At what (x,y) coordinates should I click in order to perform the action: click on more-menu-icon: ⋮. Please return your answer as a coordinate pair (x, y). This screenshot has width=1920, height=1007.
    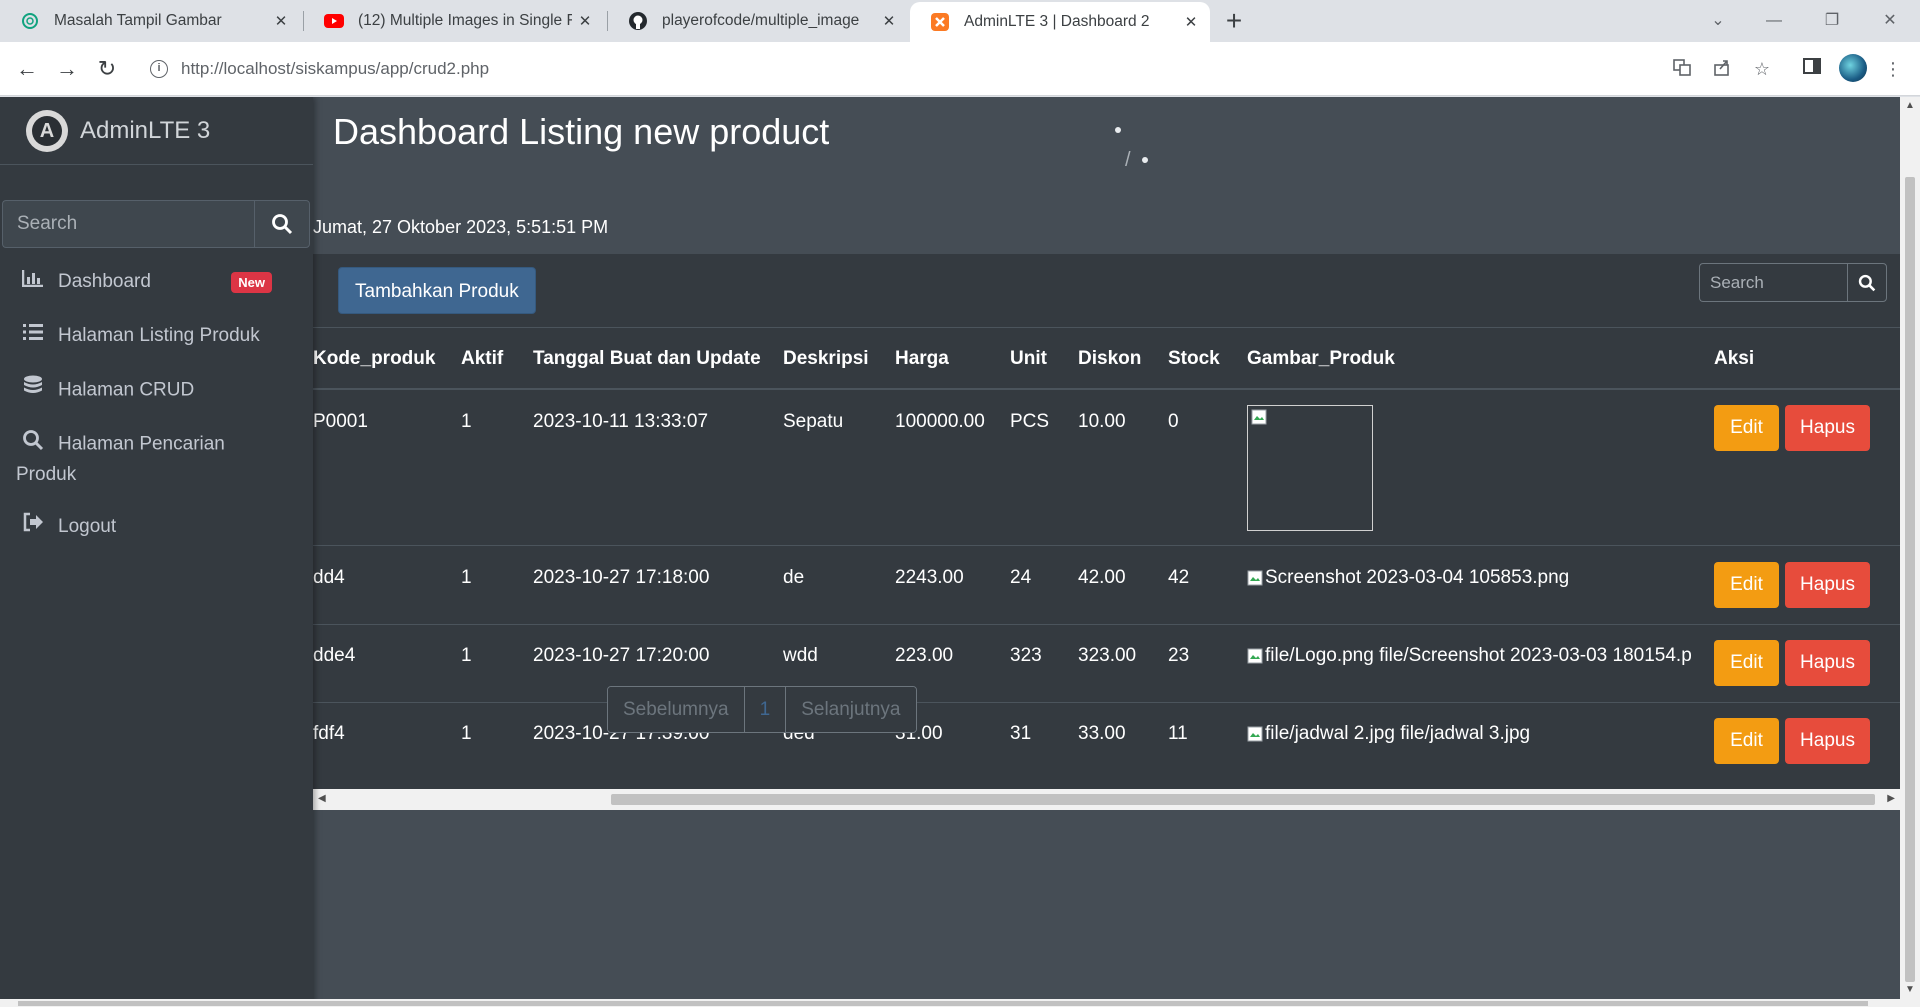
    Looking at the image, I should click on (1893, 69).